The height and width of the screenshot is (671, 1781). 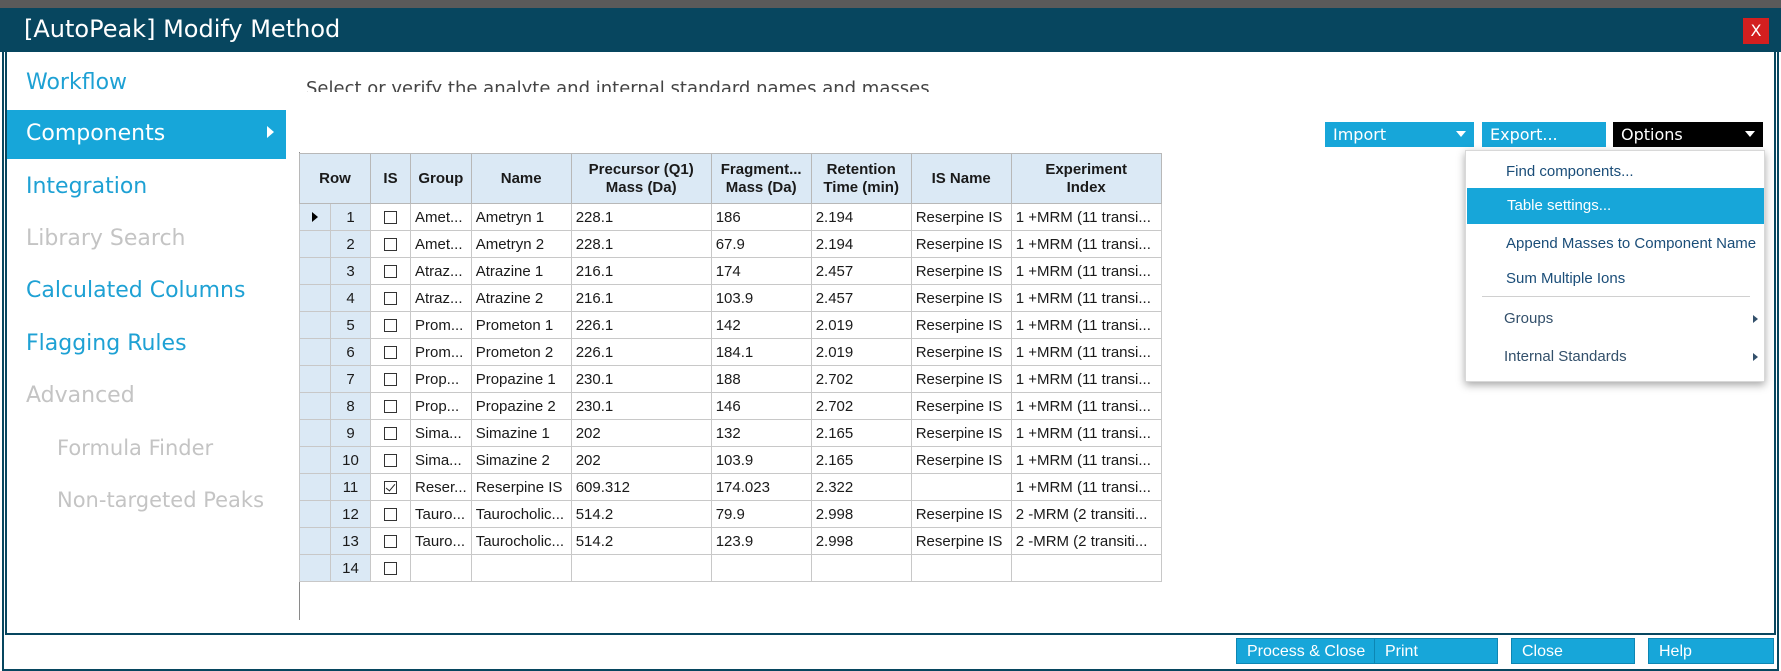 I want to click on retention-time-cell: 2.322, so click(x=861, y=487).